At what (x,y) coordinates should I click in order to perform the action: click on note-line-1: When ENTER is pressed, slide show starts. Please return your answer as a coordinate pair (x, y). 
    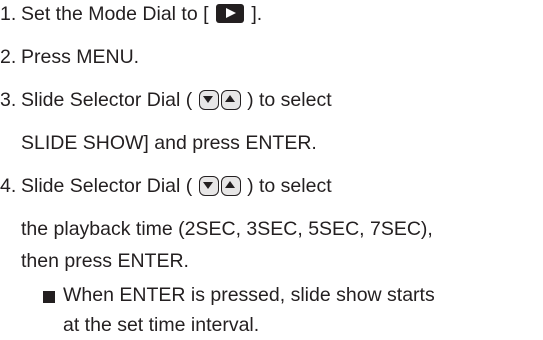
    Looking at the image, I should click on (271, 295).